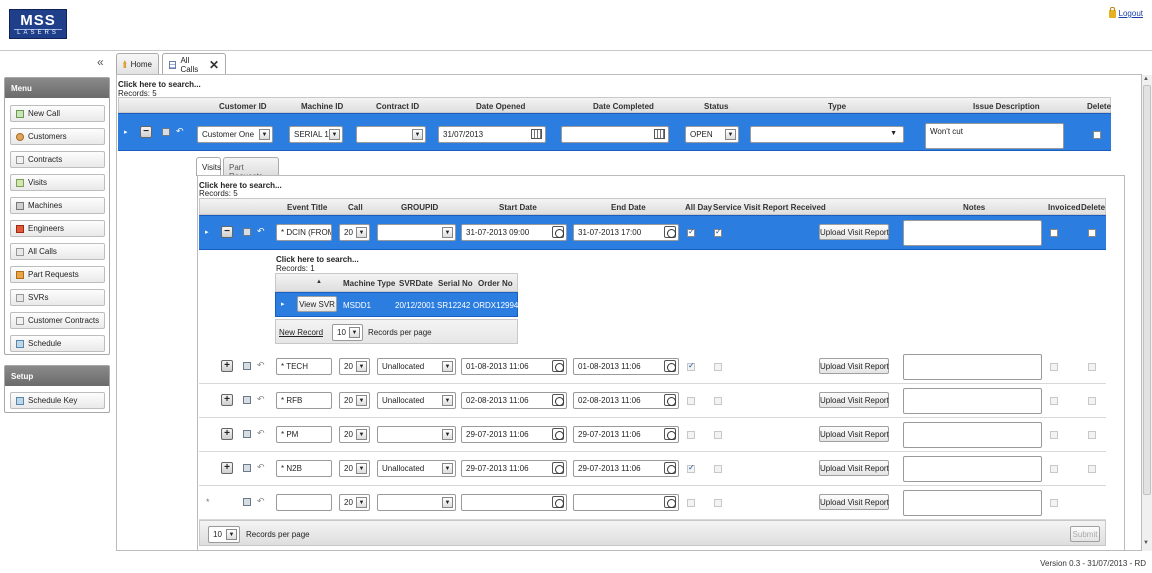  What do you see at coordinates (347, 332) in the screenshot?
I see `svr-page-size-select: 10 ▼` at bounding box center [347, 332].